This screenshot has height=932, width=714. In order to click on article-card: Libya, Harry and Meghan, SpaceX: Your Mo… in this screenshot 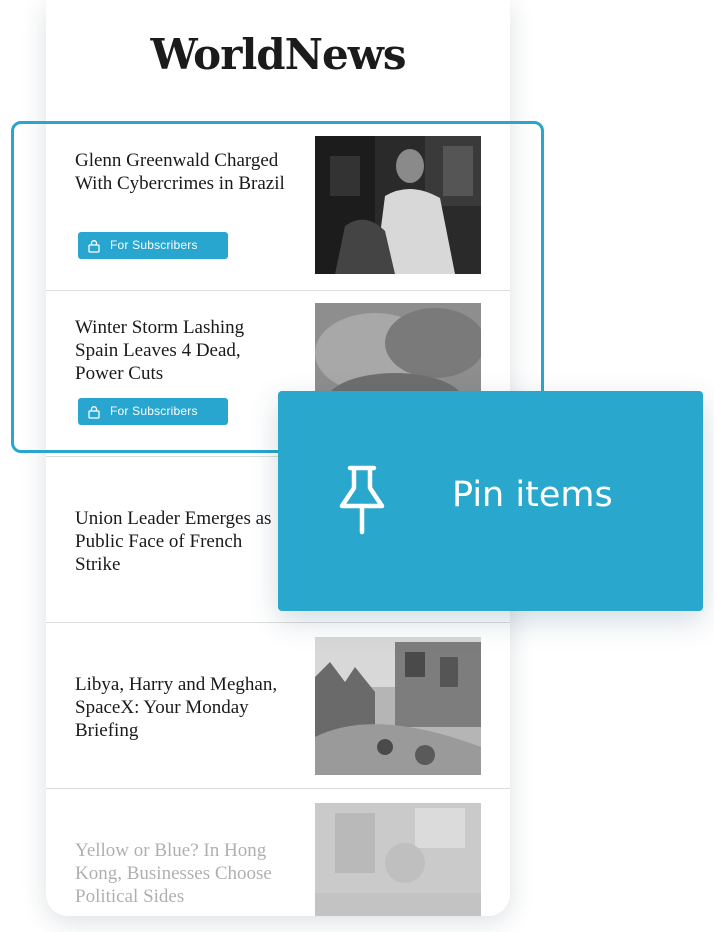, I will do `click(278, 705)`.